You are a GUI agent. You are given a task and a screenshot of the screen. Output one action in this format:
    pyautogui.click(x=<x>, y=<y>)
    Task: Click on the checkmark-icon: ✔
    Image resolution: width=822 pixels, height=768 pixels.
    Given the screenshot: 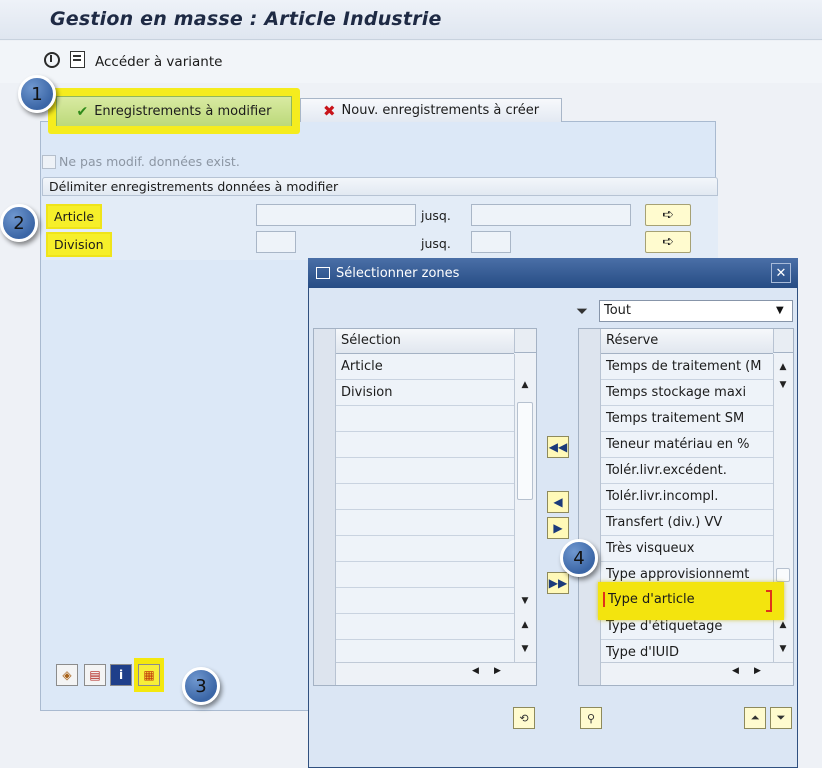 What is the action you would take?
    pyautogui.click(x=82, y=111)
    